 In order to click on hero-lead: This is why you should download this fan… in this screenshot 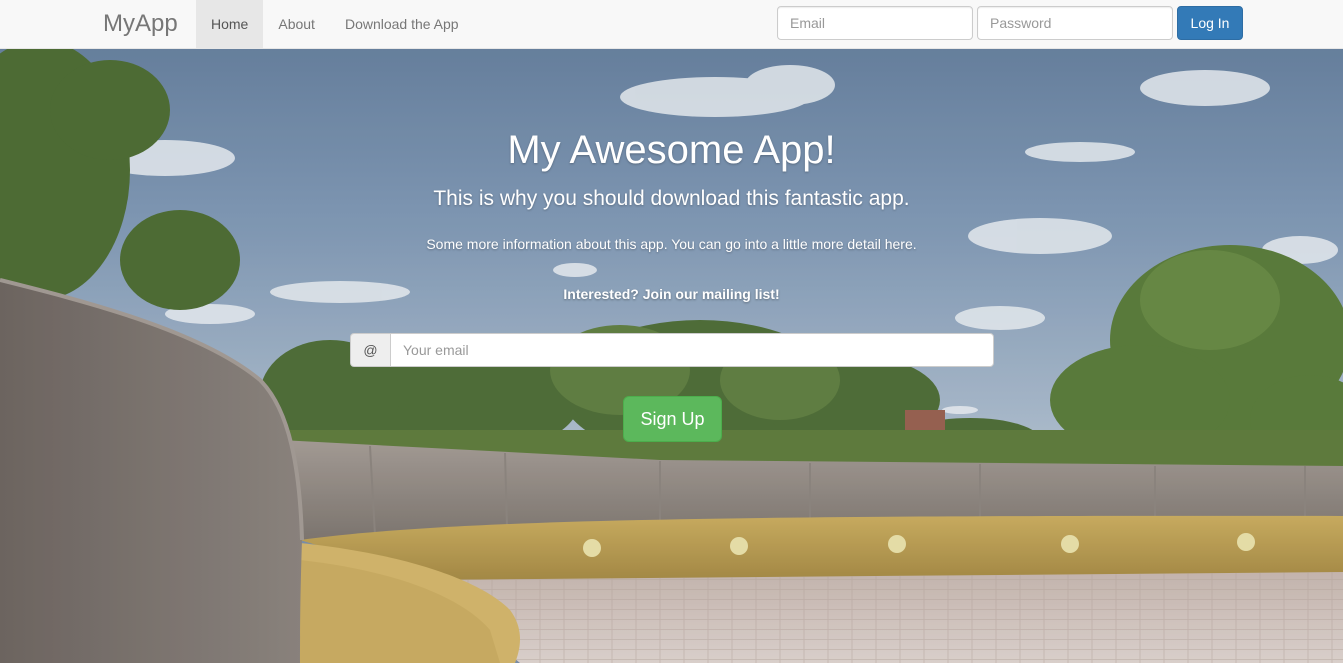, I will do `click(671, 198)`.